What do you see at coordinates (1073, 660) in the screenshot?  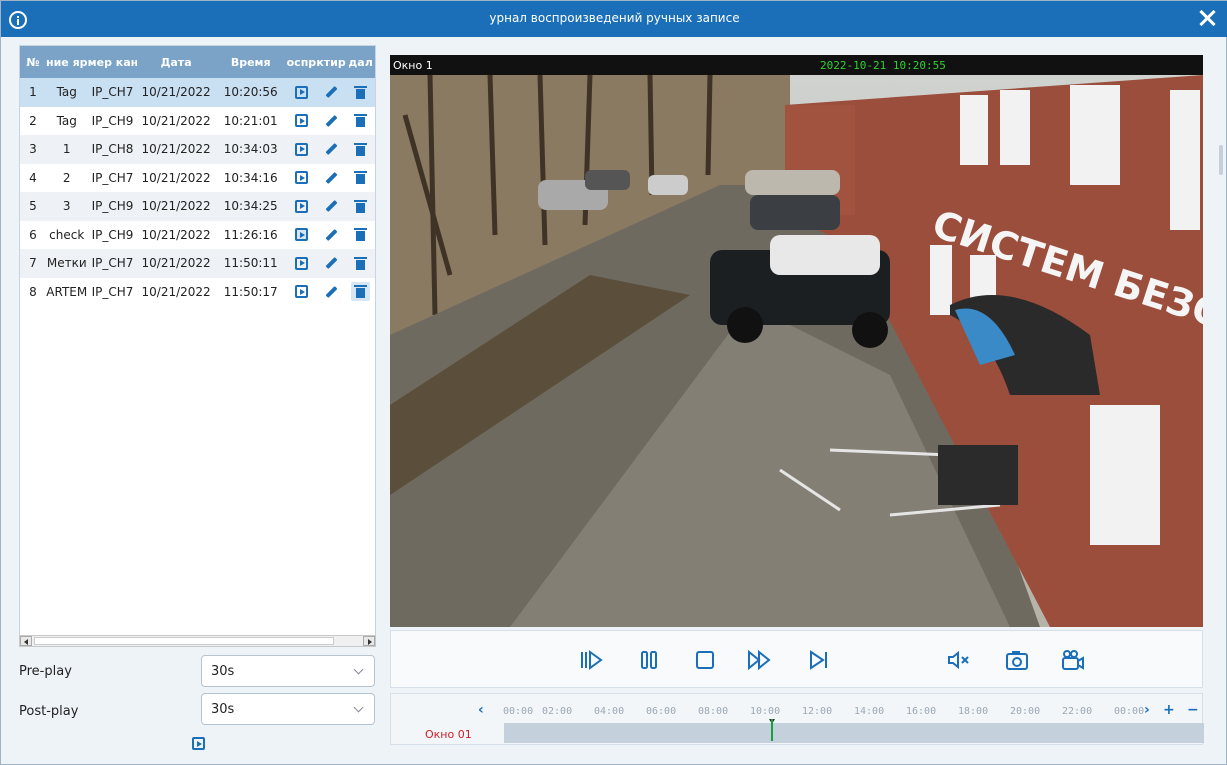 I see `video-record-icon` at bounding box center [1073, 660].